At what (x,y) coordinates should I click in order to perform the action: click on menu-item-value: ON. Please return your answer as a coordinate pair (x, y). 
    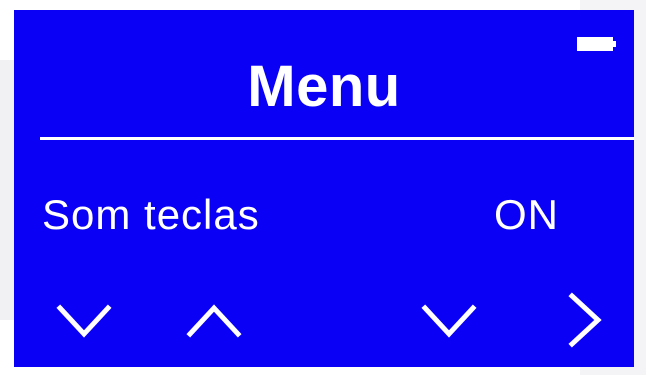
    Looking at the image, I should click on (526, 214).